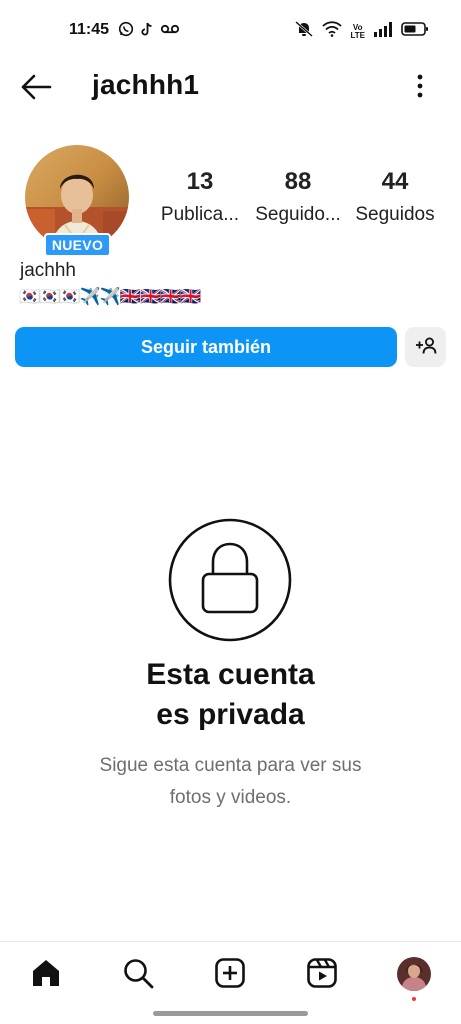 This screenshot has width=461, height=1024. I want to click on whatsapp-icon, so click(126, 31).